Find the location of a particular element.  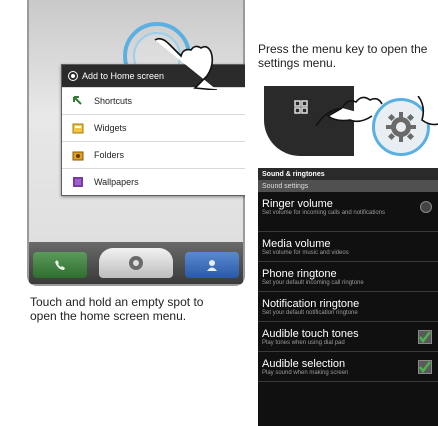

gear-icon is located at coordinates (401, 127).